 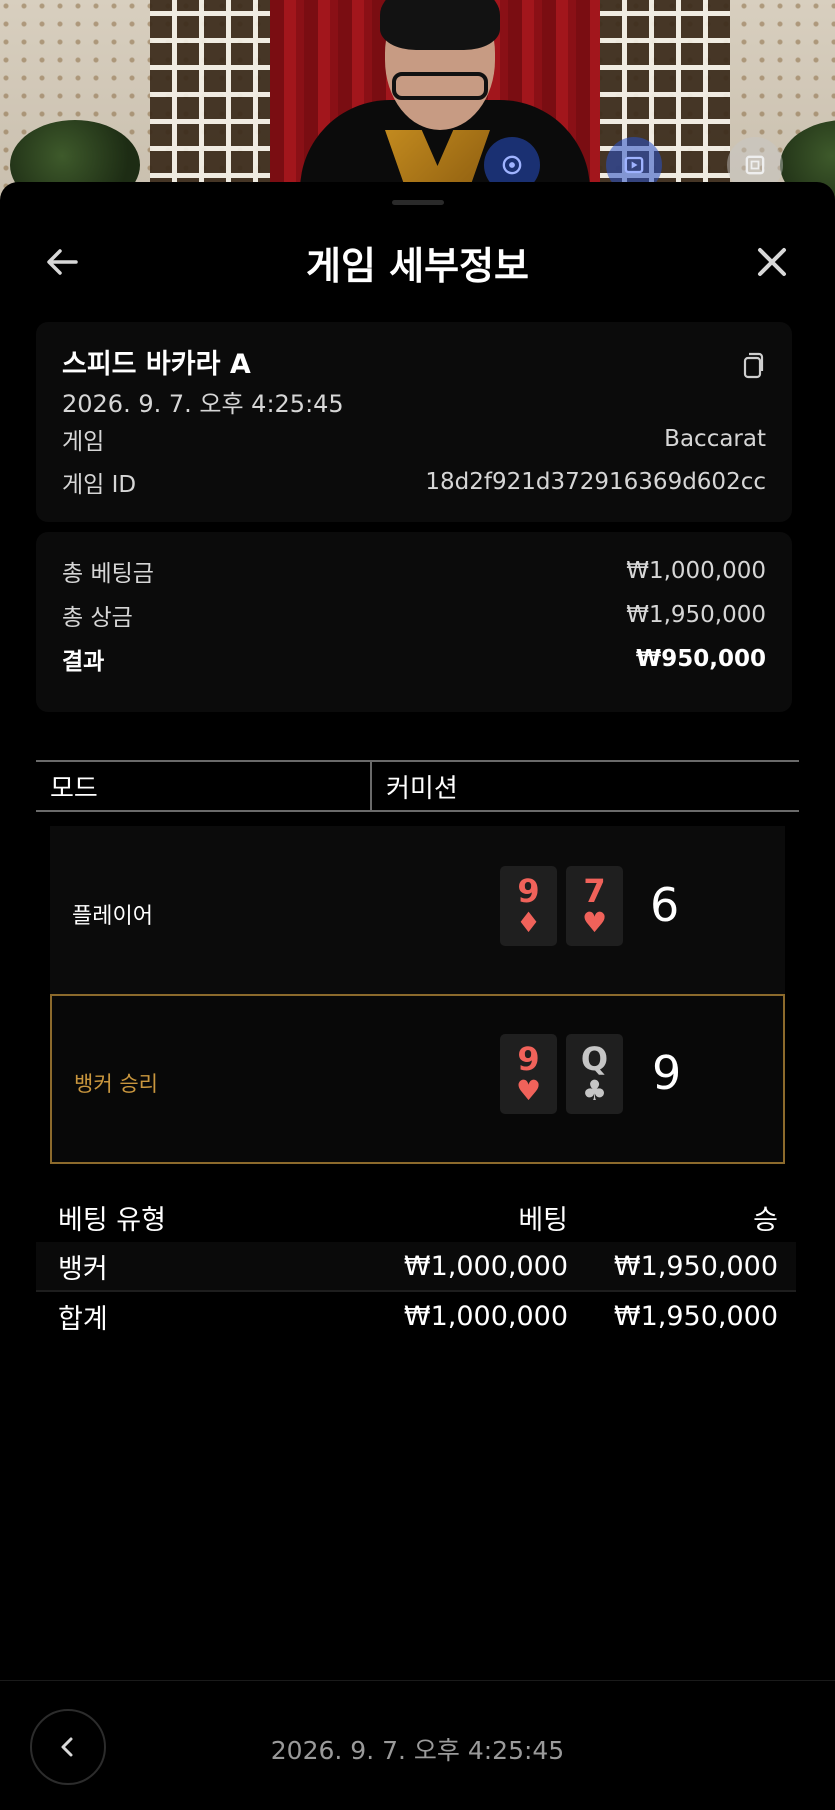 I want to click on table-header: 베팅 유형 베팅 승, so click(x=416, y=1217).